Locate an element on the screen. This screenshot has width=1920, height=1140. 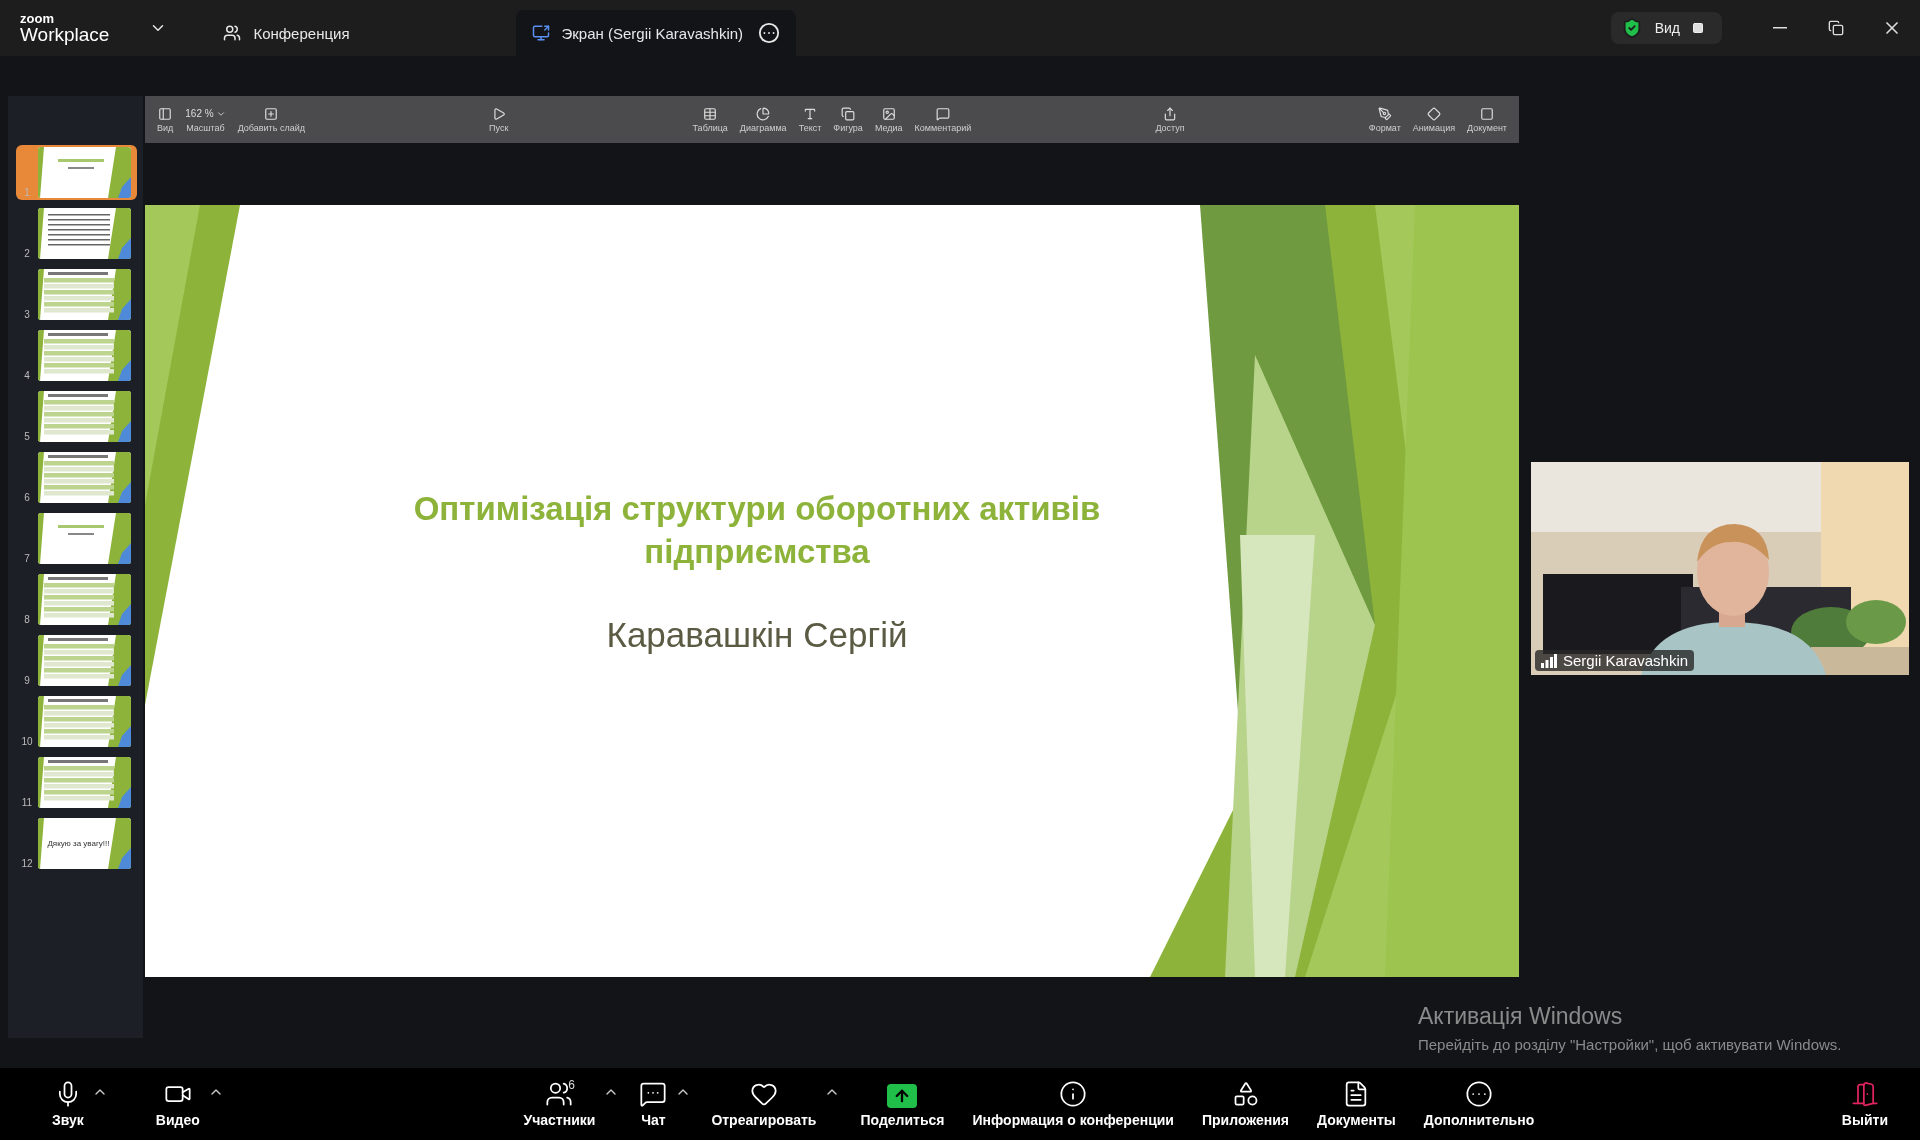
activation-title: Активація Windows is located at coordinates (1521, 1016).